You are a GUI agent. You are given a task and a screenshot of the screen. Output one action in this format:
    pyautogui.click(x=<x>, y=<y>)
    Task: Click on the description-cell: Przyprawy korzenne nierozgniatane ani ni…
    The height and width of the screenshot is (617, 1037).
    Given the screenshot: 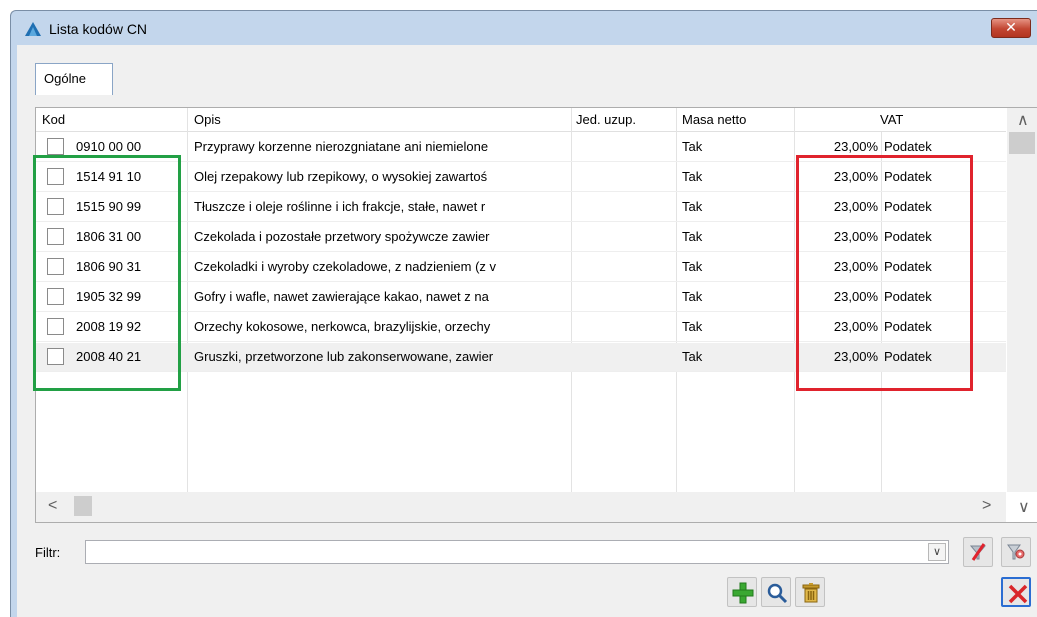 What is the action you would take?
    pyautogui.click(x=341, y=146)
    